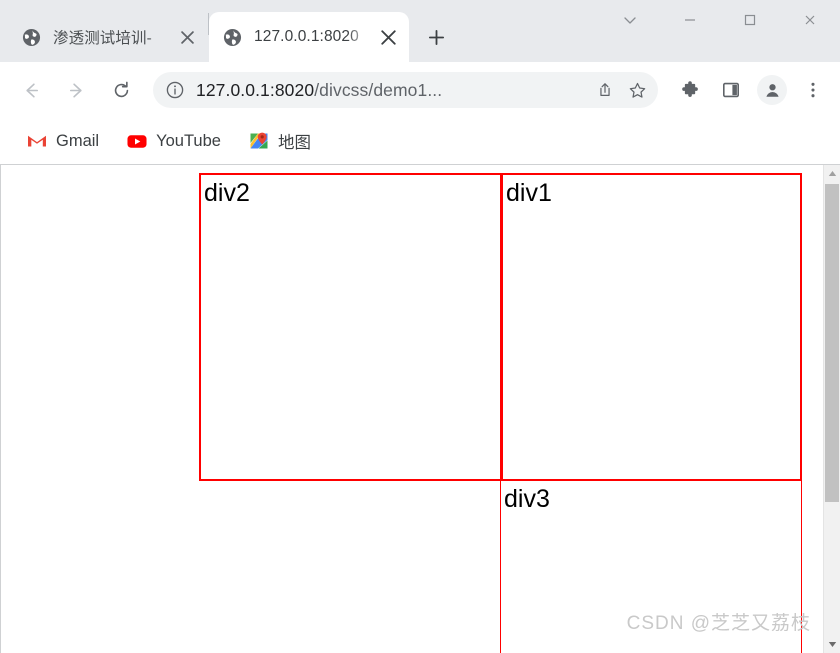  What do you see at coordinates (37, 141) in the screenshot?
I see `gmail-icon` at bounding box center [37, 141].